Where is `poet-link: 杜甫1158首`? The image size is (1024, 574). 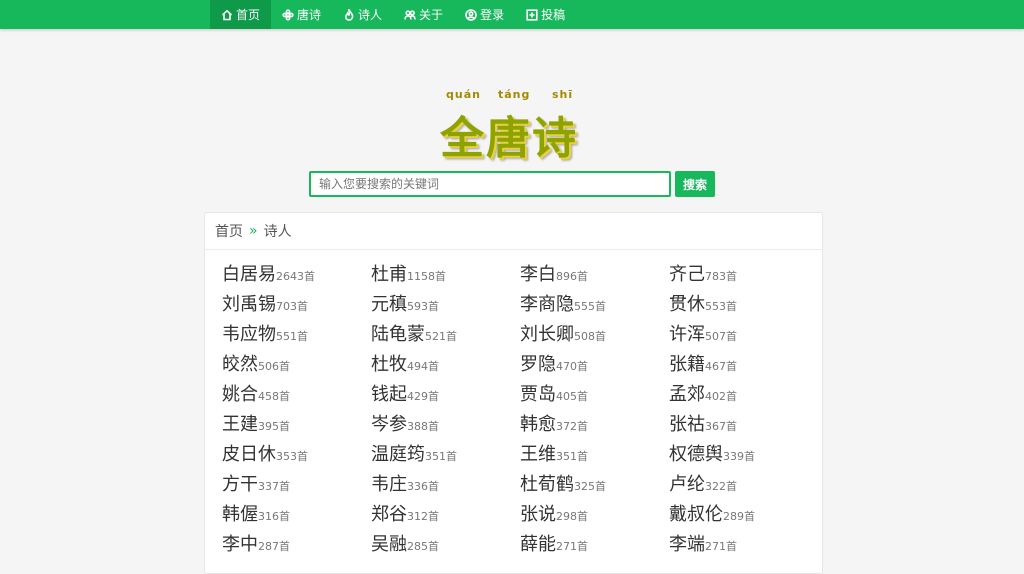
poet-link: 杜甫1158首 is located at coordinates (445, 275).